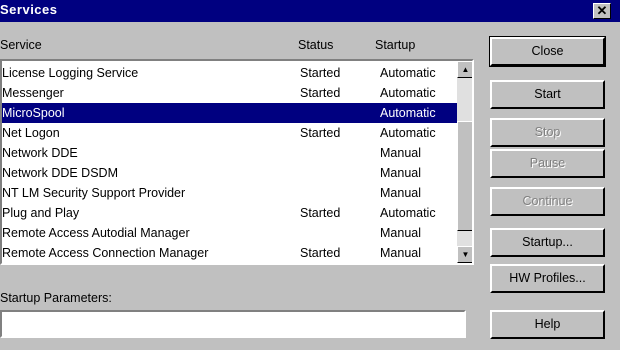 Image resolution: width=620 pixels, height=350 pixels. I want to click on column-header-status: Status, so click(315, 47).